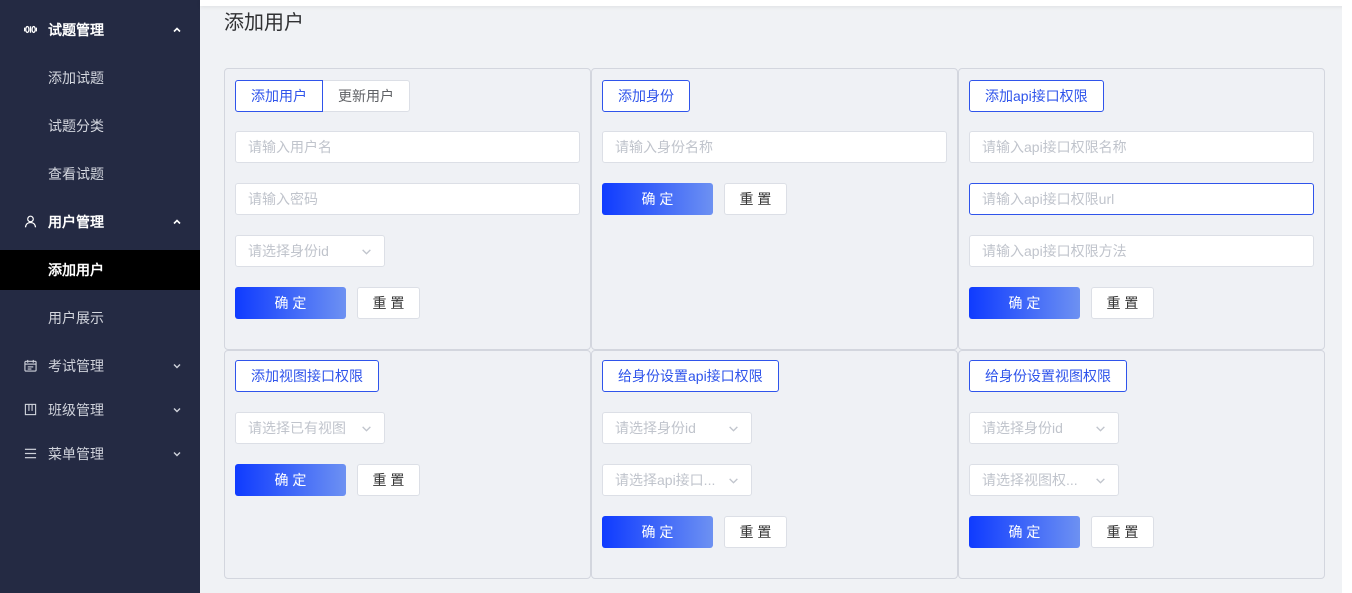 This screenshot has height=593, width=1352. I want to click on set-role-api-permission-reset-button: 重 置, so click(755, 532).